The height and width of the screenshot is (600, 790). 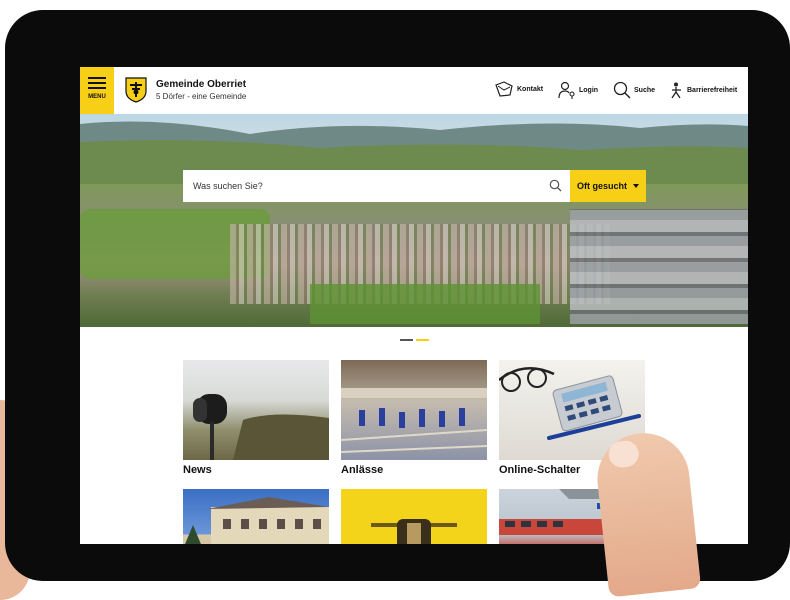 I want to click on tile-news: News, so click(x=256, y=418).